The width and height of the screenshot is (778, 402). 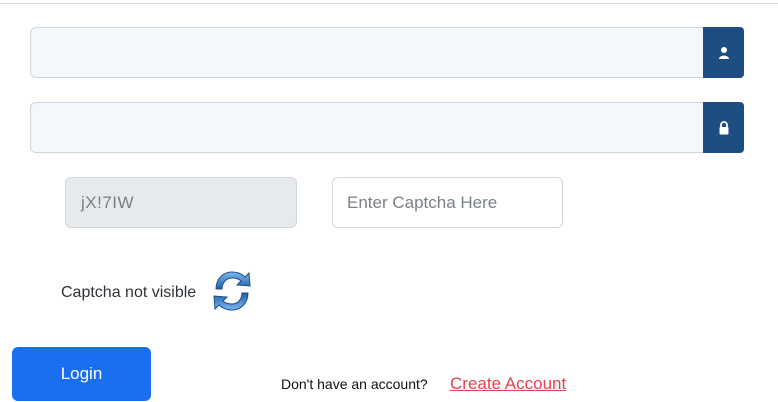 I want to click on refresh-icon, so click(x=232, y=291).